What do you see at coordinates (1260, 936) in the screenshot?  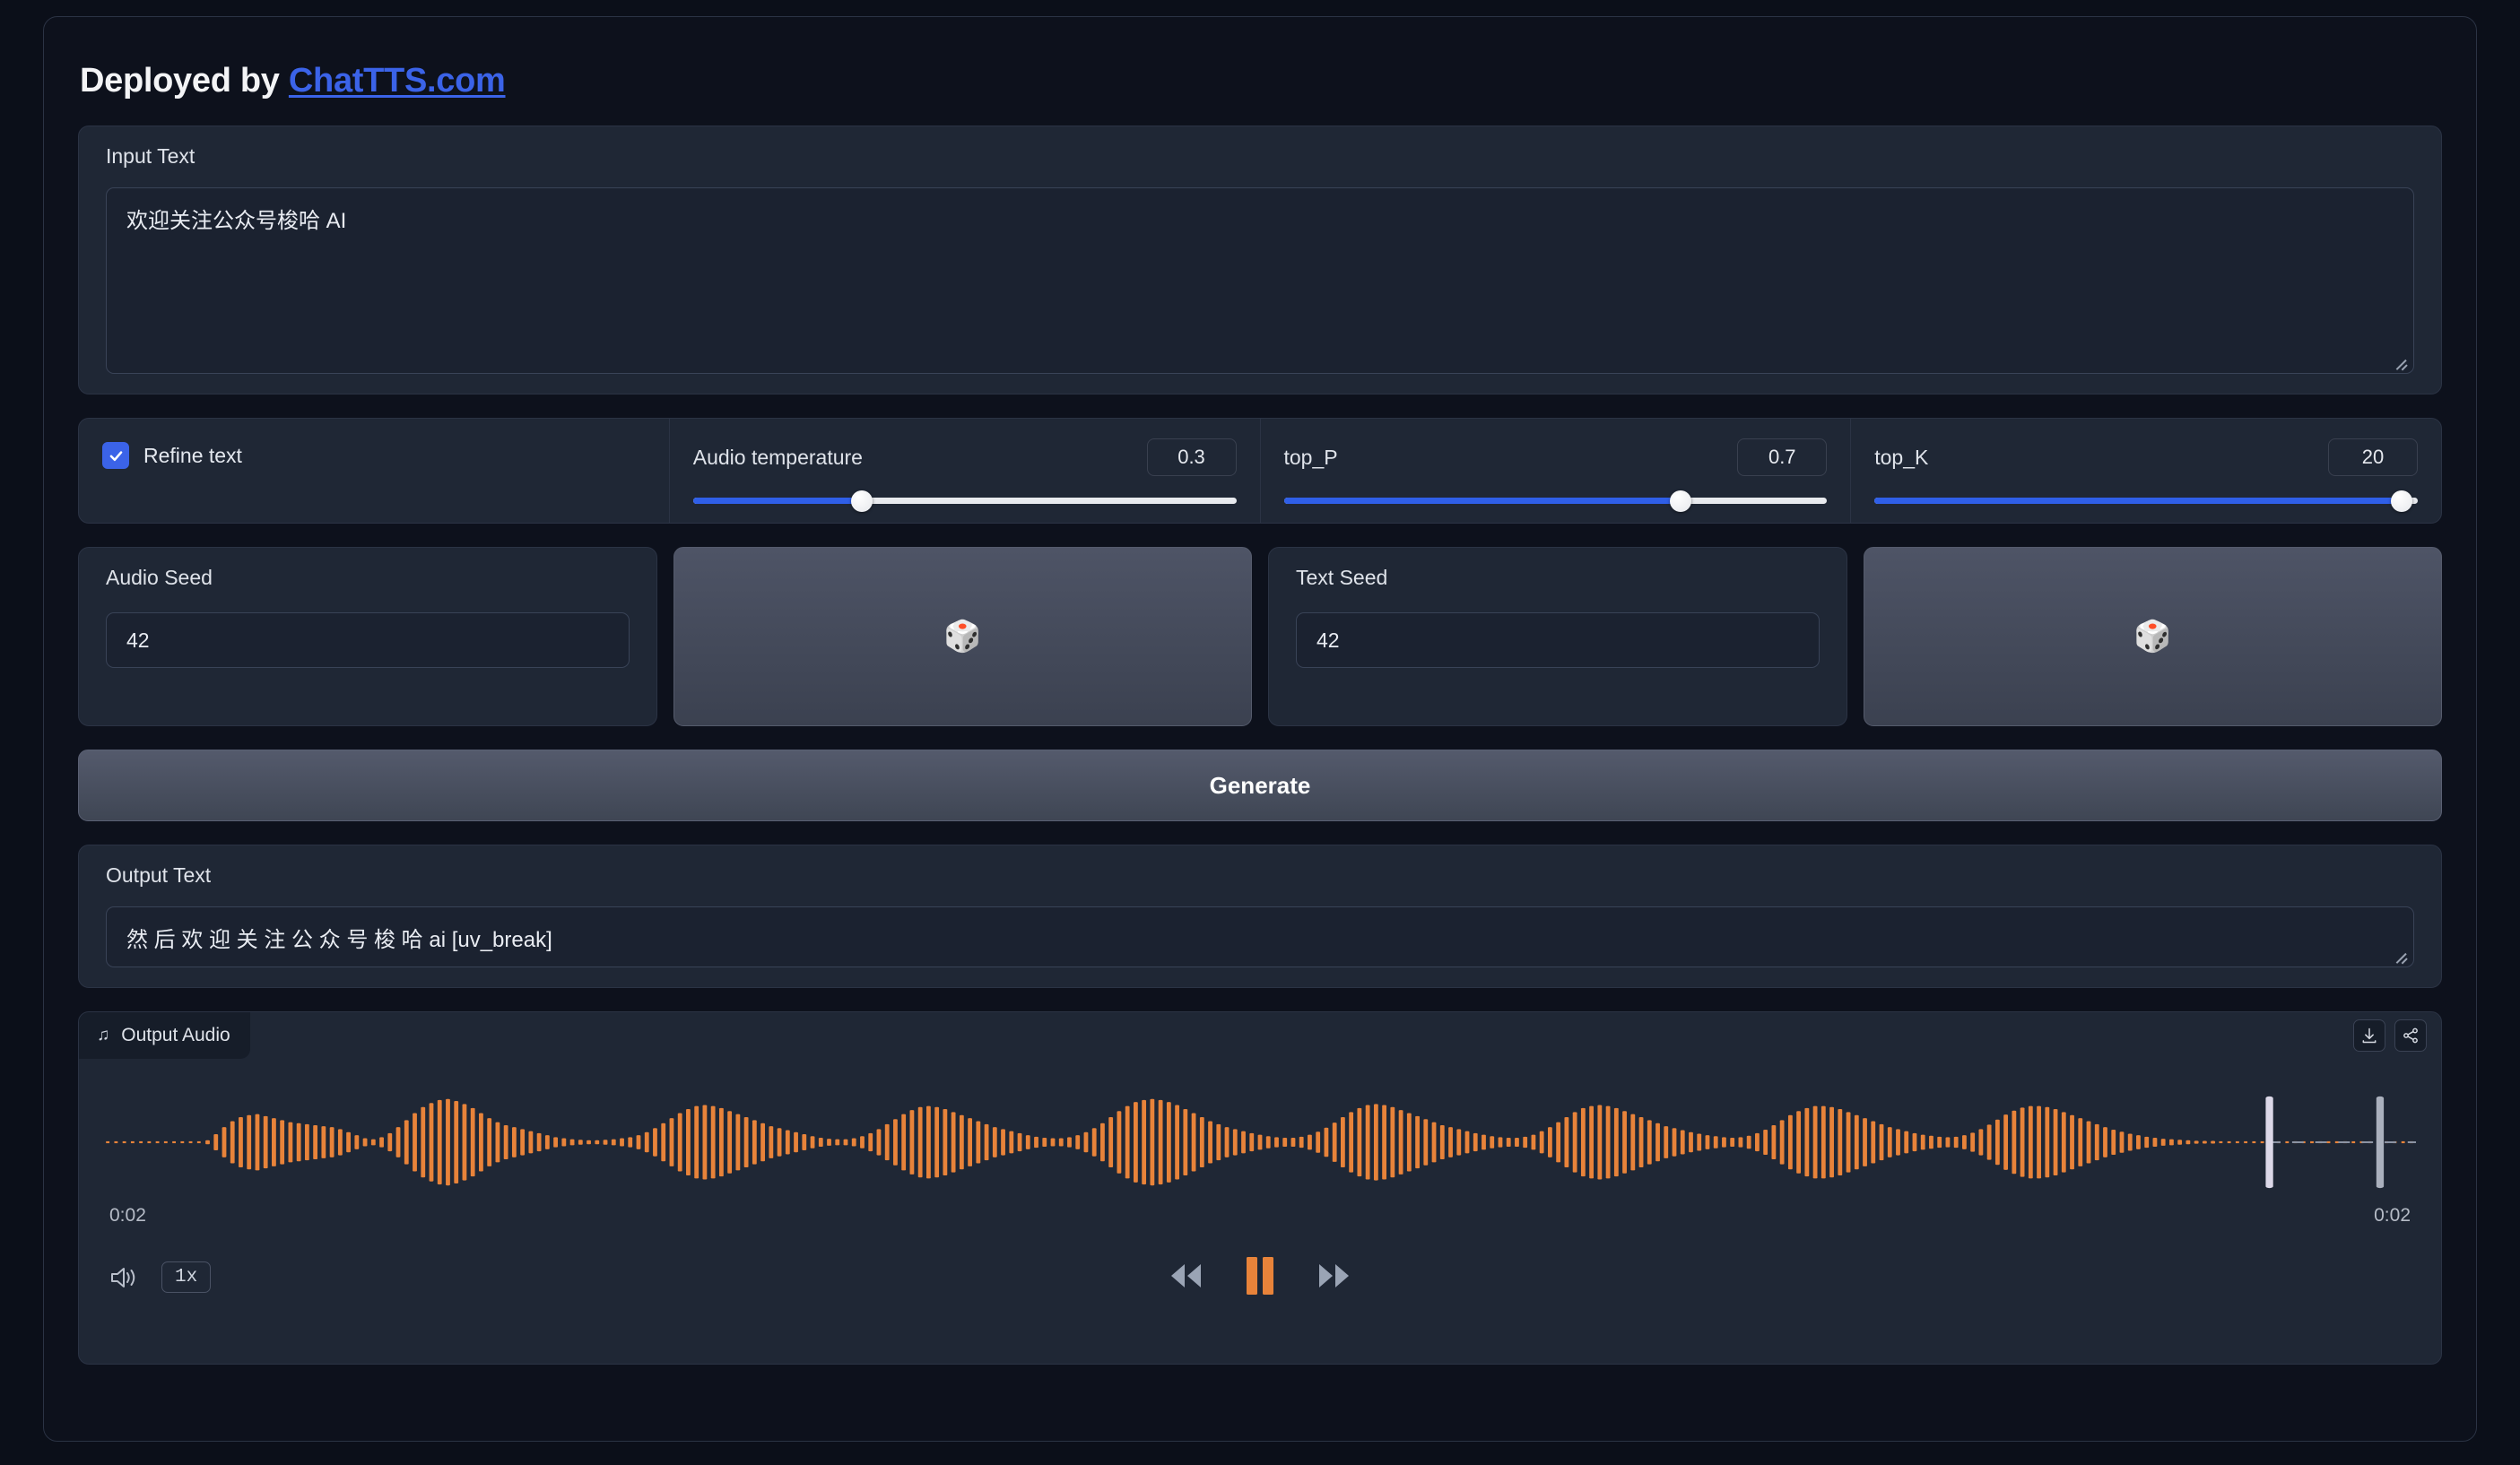 I see `output-text-textarea: 然 后 欢 迎 关 注 公 众 号 梭 哈 ai [uv_break]` at bounding box center [1260, 936].